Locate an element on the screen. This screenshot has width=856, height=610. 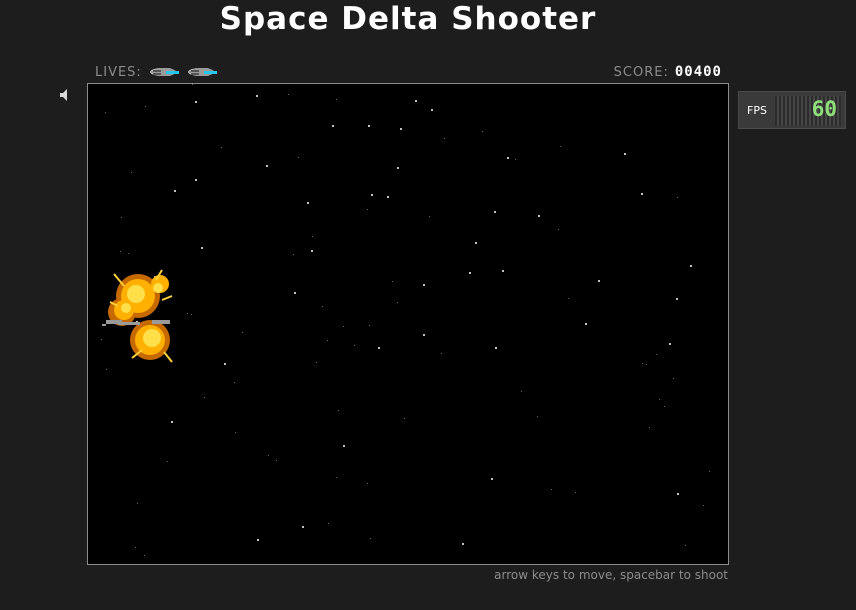
controls-hint: arrow keys to move, spacebar to shoot is located at coordinates (611, 575).